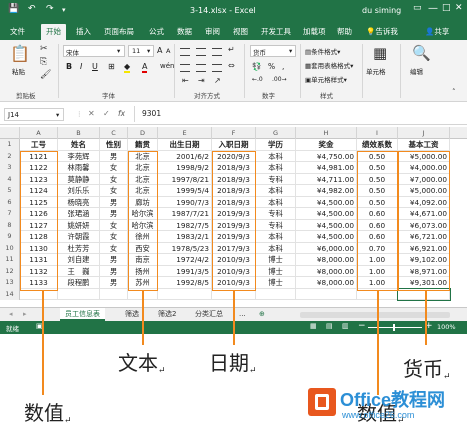 This screenshot has width=467, height=436. I want to click on table-cell: 姚妍妍, so click(79, 225).